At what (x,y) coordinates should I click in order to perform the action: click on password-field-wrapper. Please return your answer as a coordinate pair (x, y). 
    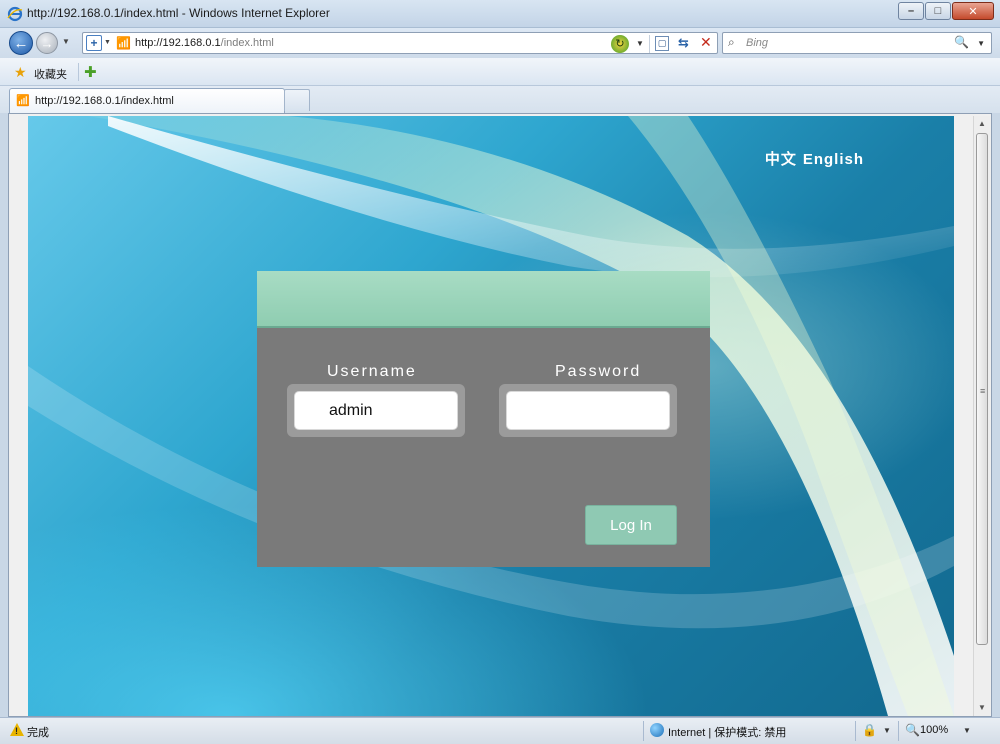
    Looking at the image, I should click on (588, 410).